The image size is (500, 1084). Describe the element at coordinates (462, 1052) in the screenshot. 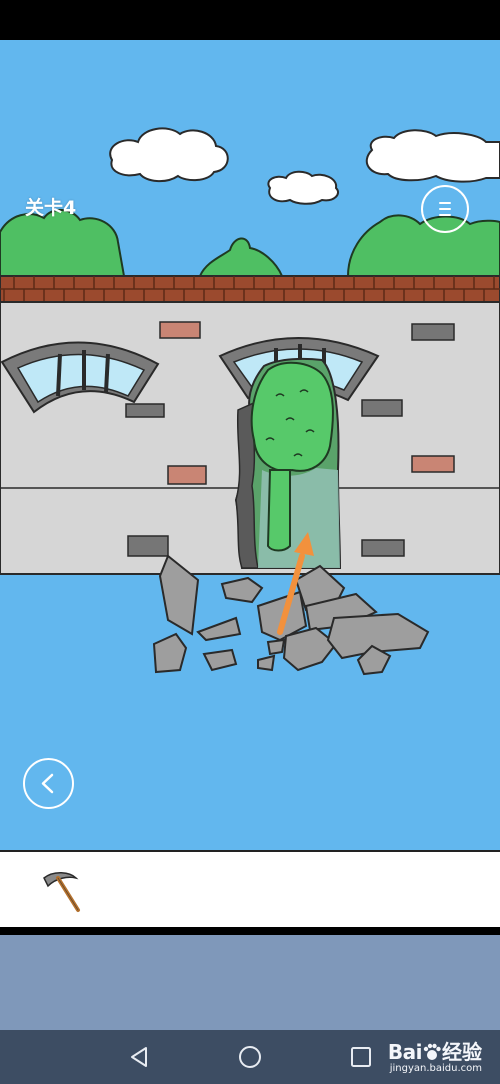

I see `watermark-suffix: 经验` at that location.